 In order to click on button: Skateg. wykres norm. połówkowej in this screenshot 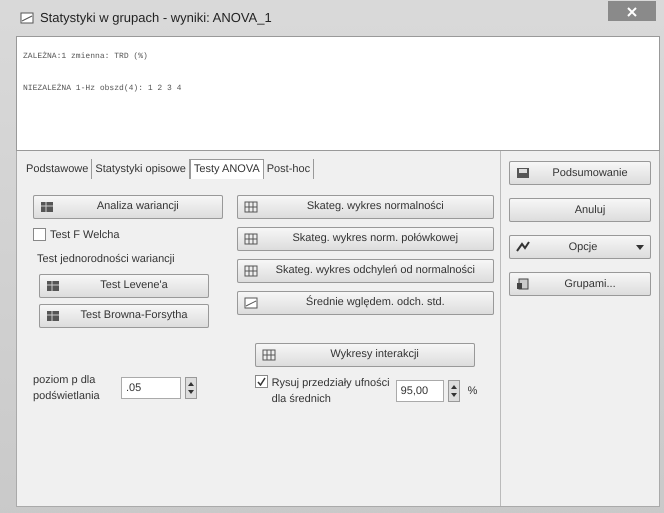, I will do `click(365, 238)`.